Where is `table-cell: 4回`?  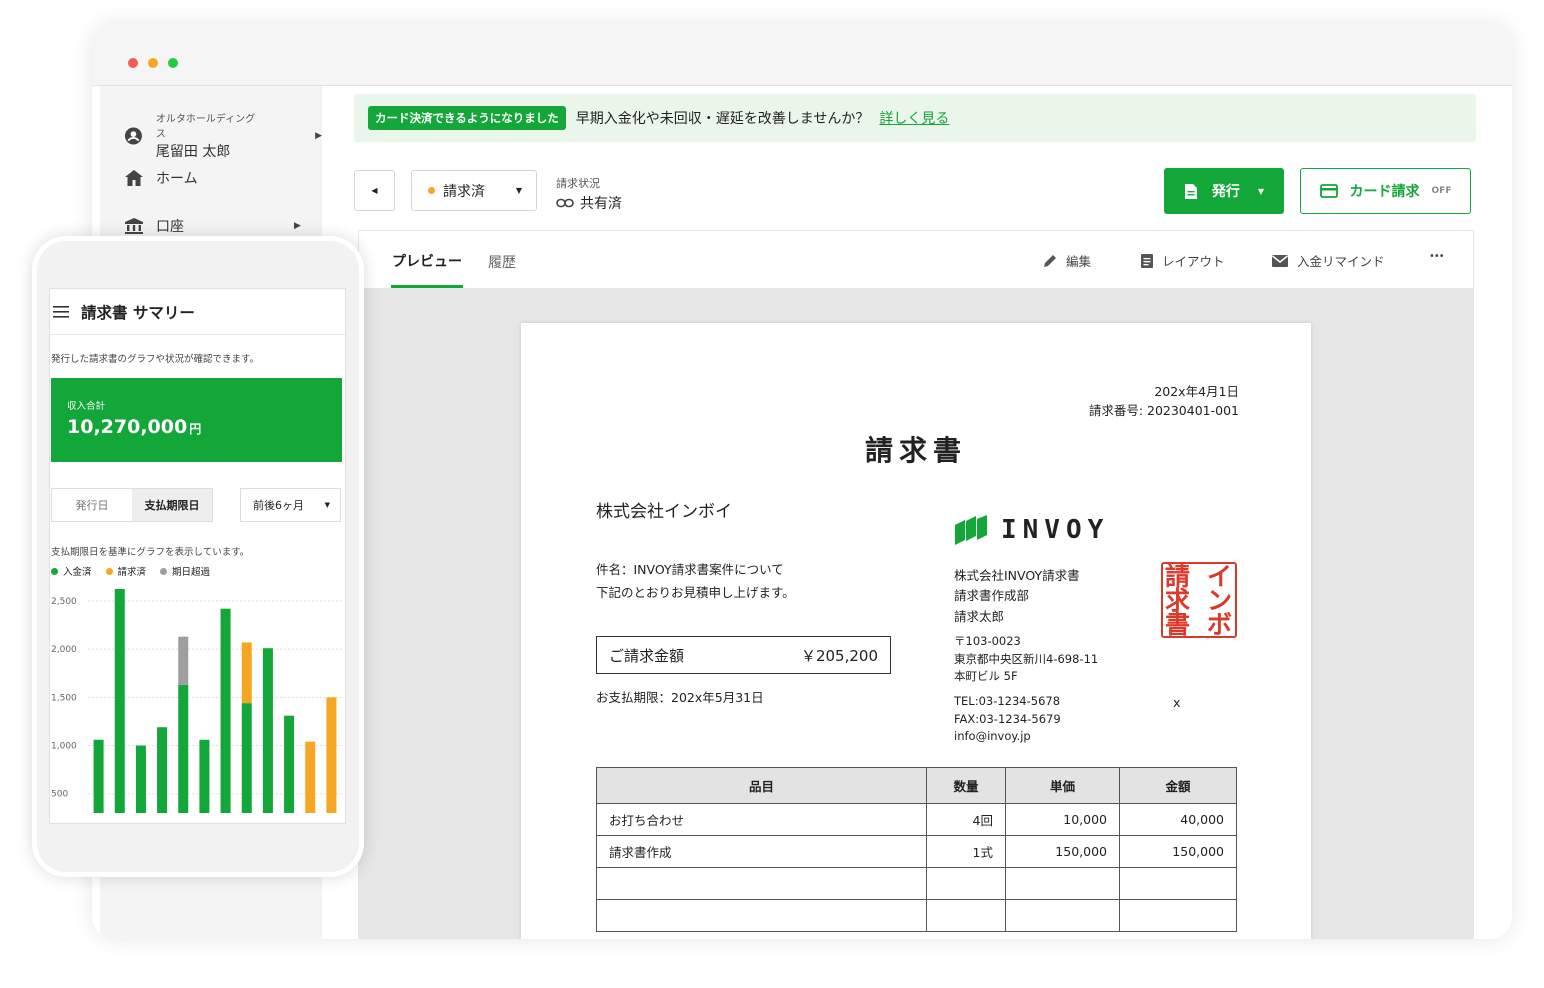 table-cell: 4回 is located at coordinates (966, 819).